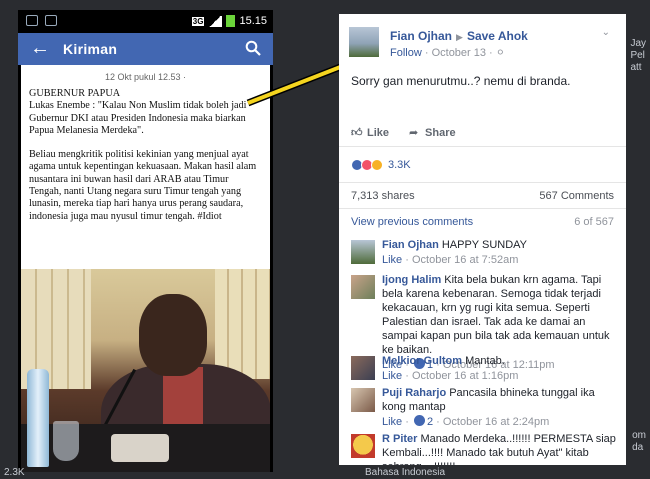 The height and width of the screenshot is (479, 650). I want to click on comments-count: 567 Comments, so click(576, 196).